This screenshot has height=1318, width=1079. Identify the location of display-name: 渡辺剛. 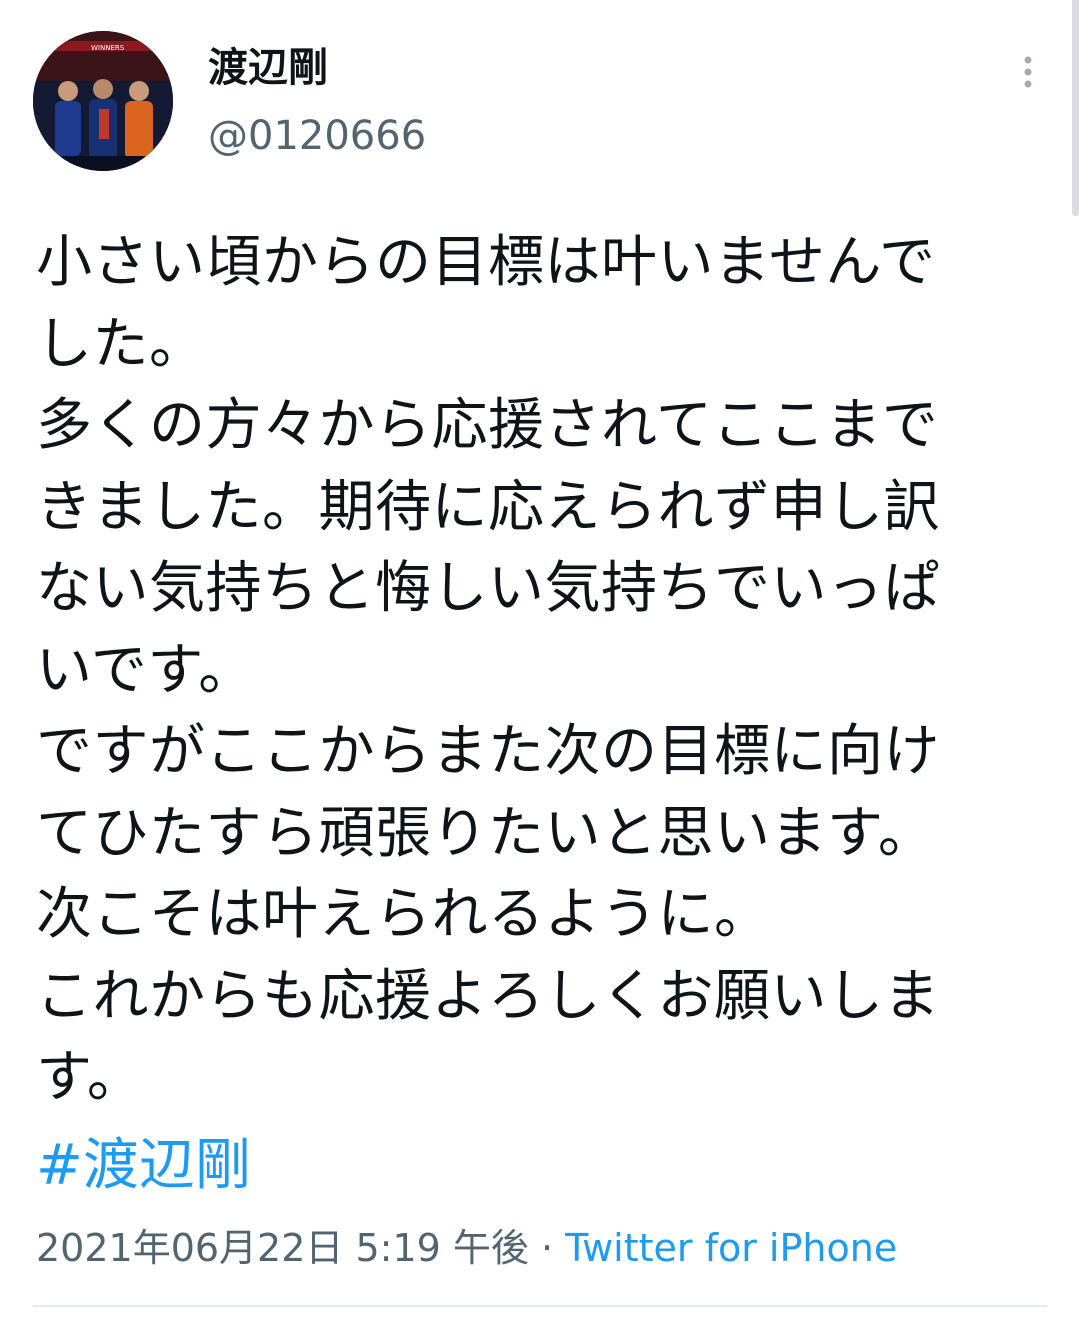
(268, 68).